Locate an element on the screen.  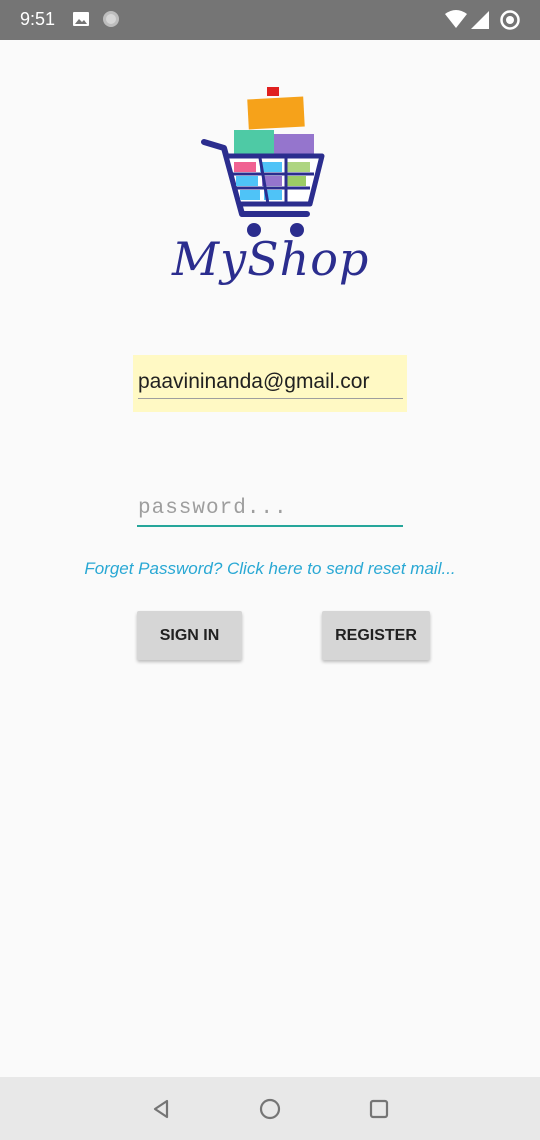
register-button: REGISTER is located at coordinates (376, 635).